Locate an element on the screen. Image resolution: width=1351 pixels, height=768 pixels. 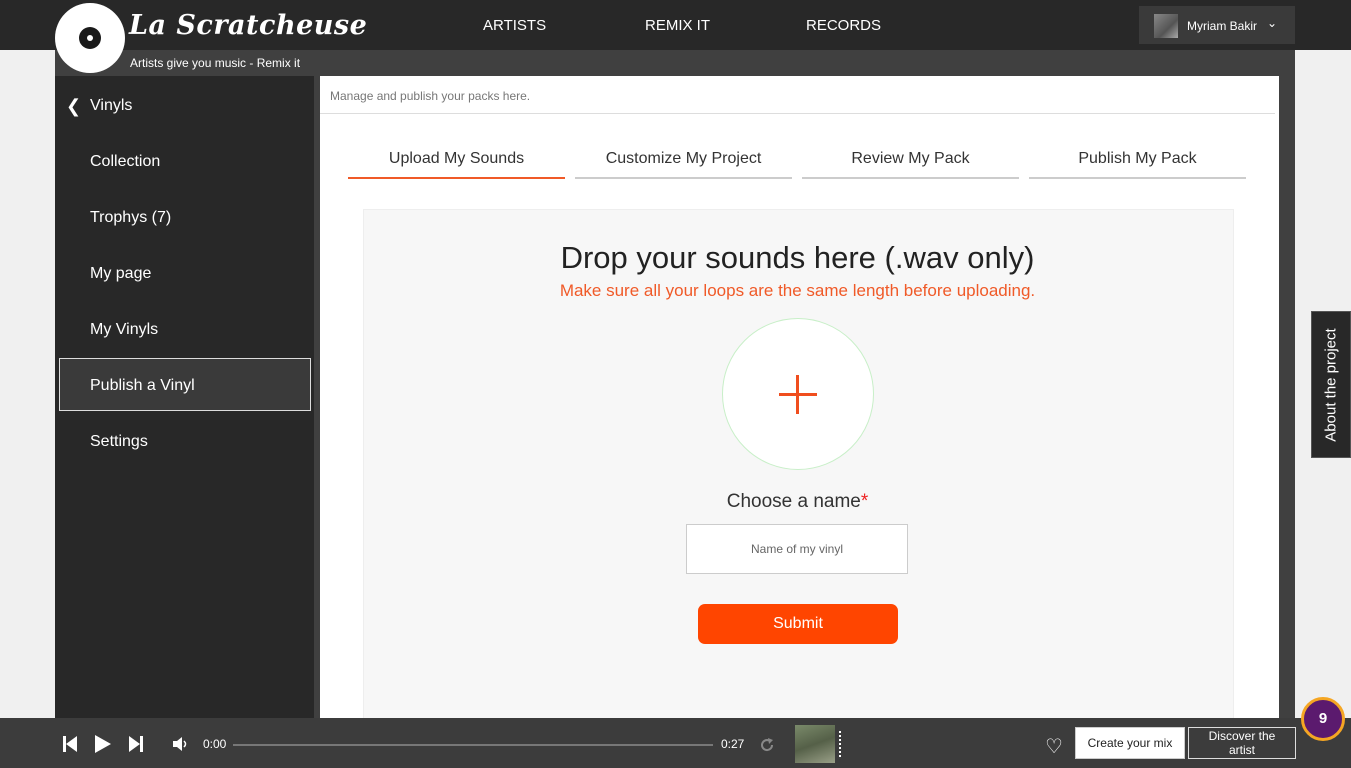
submit-button: Submit is located at coordinates (798, 624).